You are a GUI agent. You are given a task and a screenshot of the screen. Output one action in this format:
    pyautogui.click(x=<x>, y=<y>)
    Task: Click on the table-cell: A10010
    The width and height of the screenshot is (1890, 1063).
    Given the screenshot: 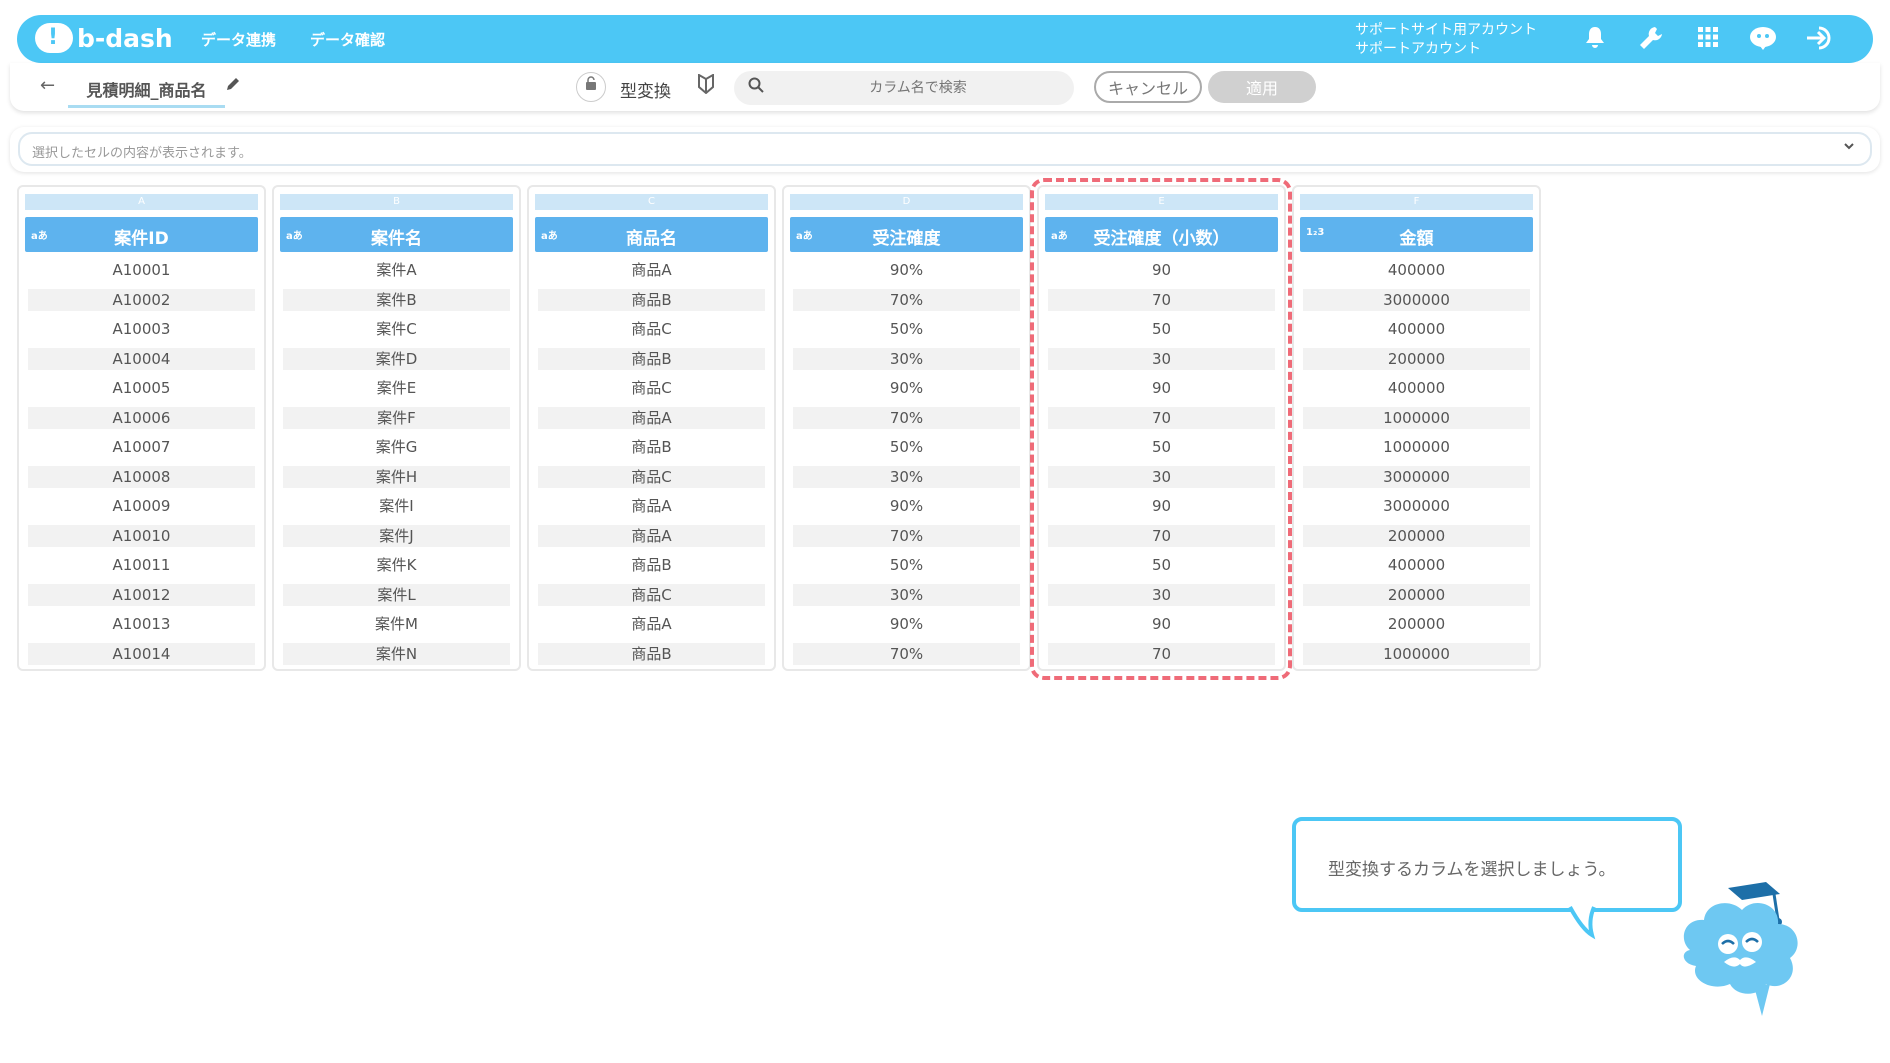 What is the action you would take?
    pyautogui.click(x=141, y=535)
    